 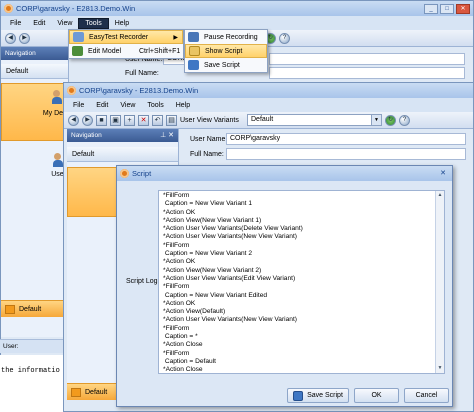 I want to click on second-user-name-label: User Name:, so click(x=209, y=139).